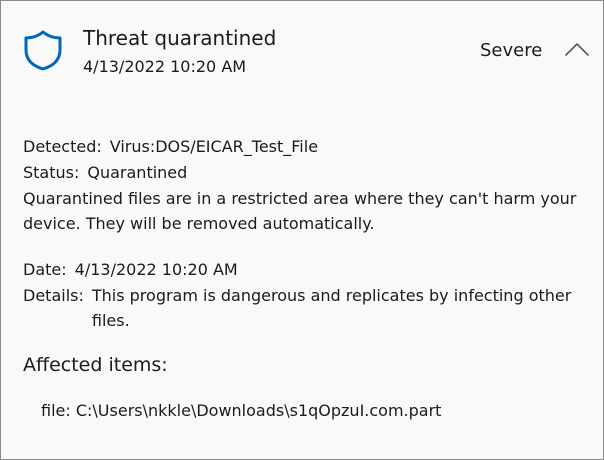  Describe the element at coordinates (156, 269) in the screenshot. I see `date-value: 4/13/2022 10:20 AM` at that location.